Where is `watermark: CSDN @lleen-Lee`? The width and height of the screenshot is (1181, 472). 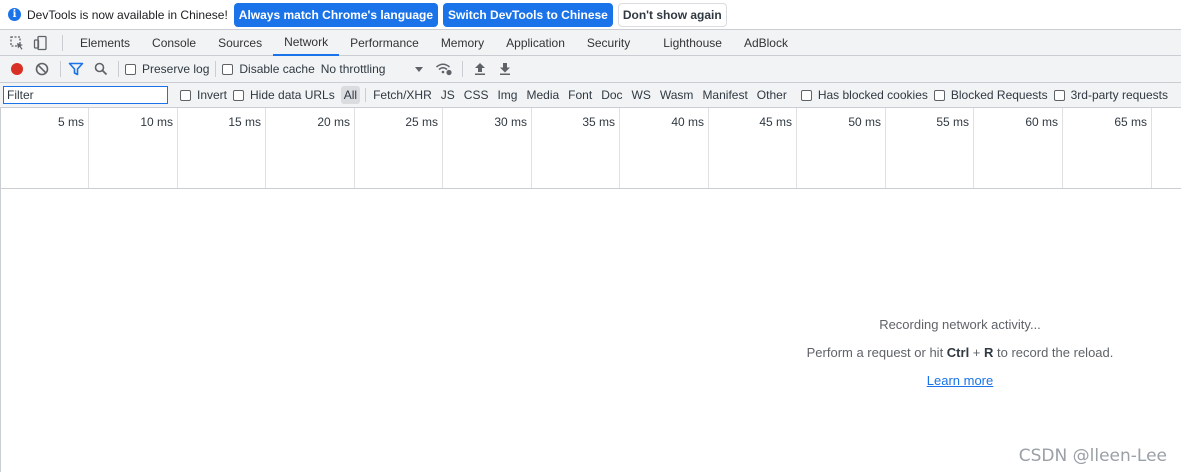
watermark: CSDN @lleen-Lee is located at coordinates (1092, 456).